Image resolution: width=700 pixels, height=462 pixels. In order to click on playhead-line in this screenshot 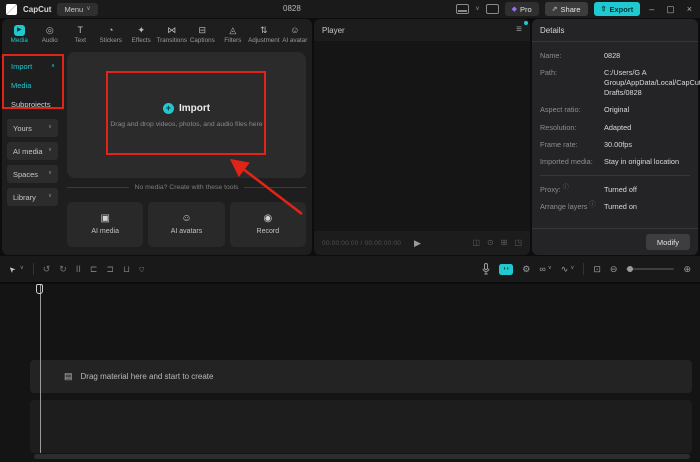, I will do `click(40, 368)`.